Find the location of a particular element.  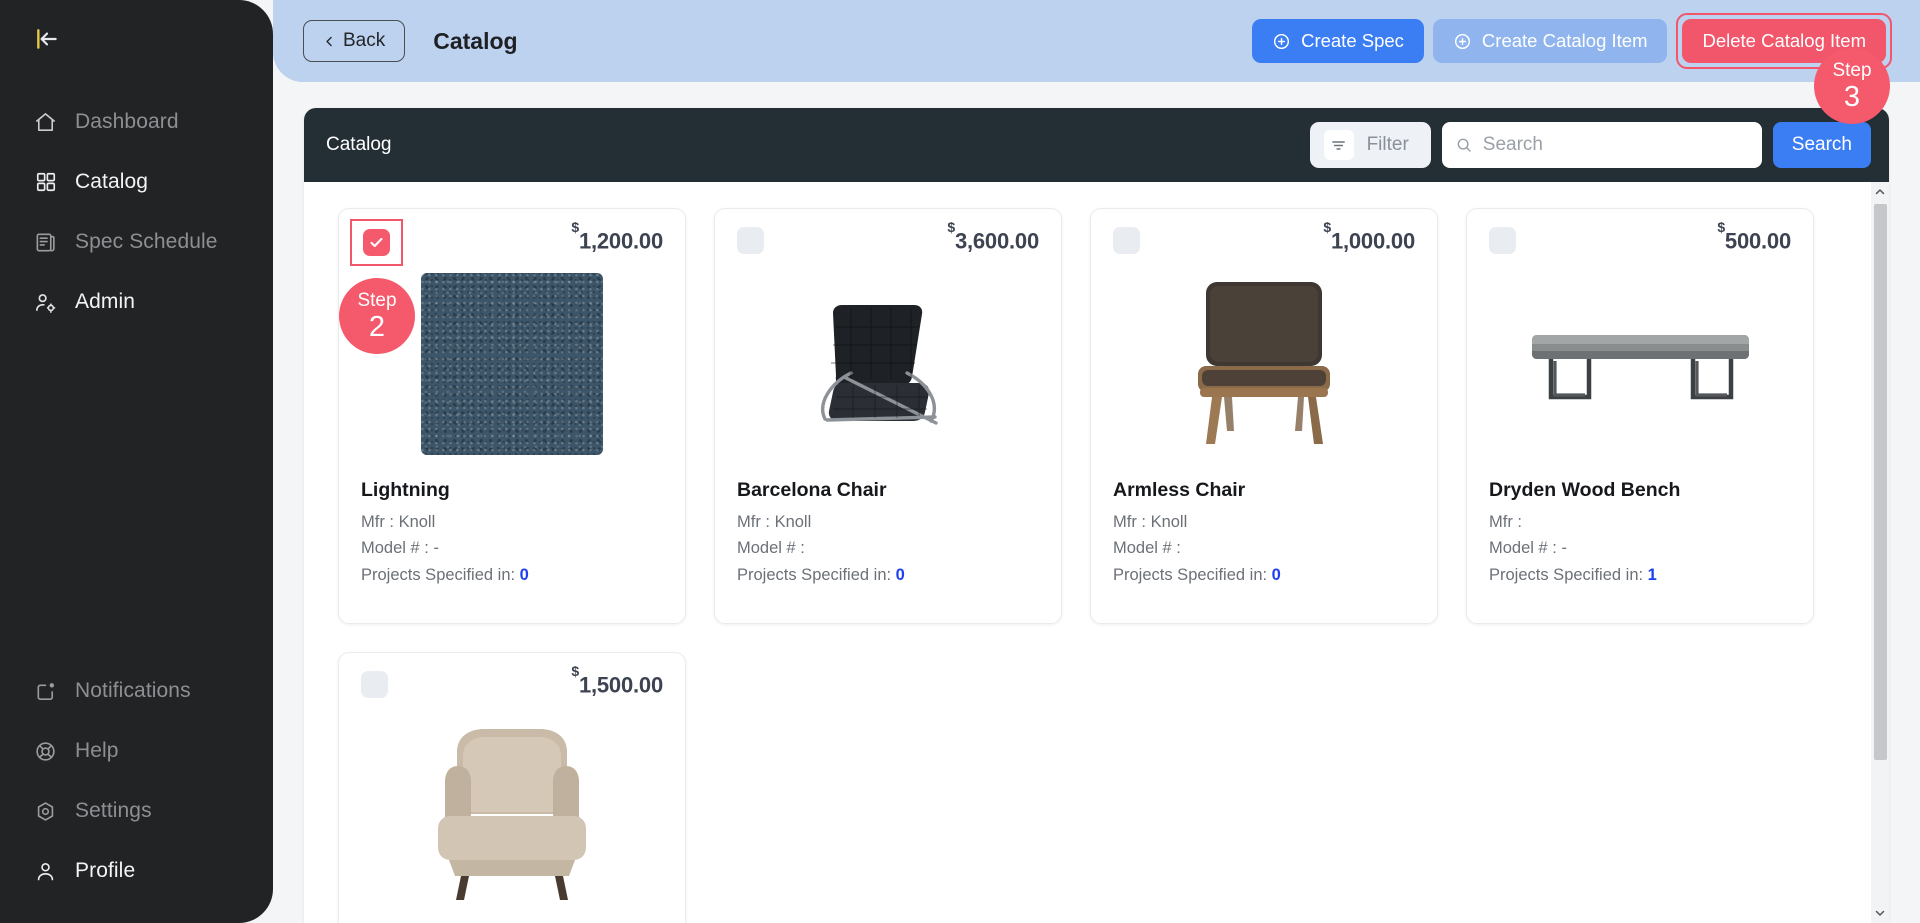

sidebar-item-help: Help is located at coordinates (136, 751).